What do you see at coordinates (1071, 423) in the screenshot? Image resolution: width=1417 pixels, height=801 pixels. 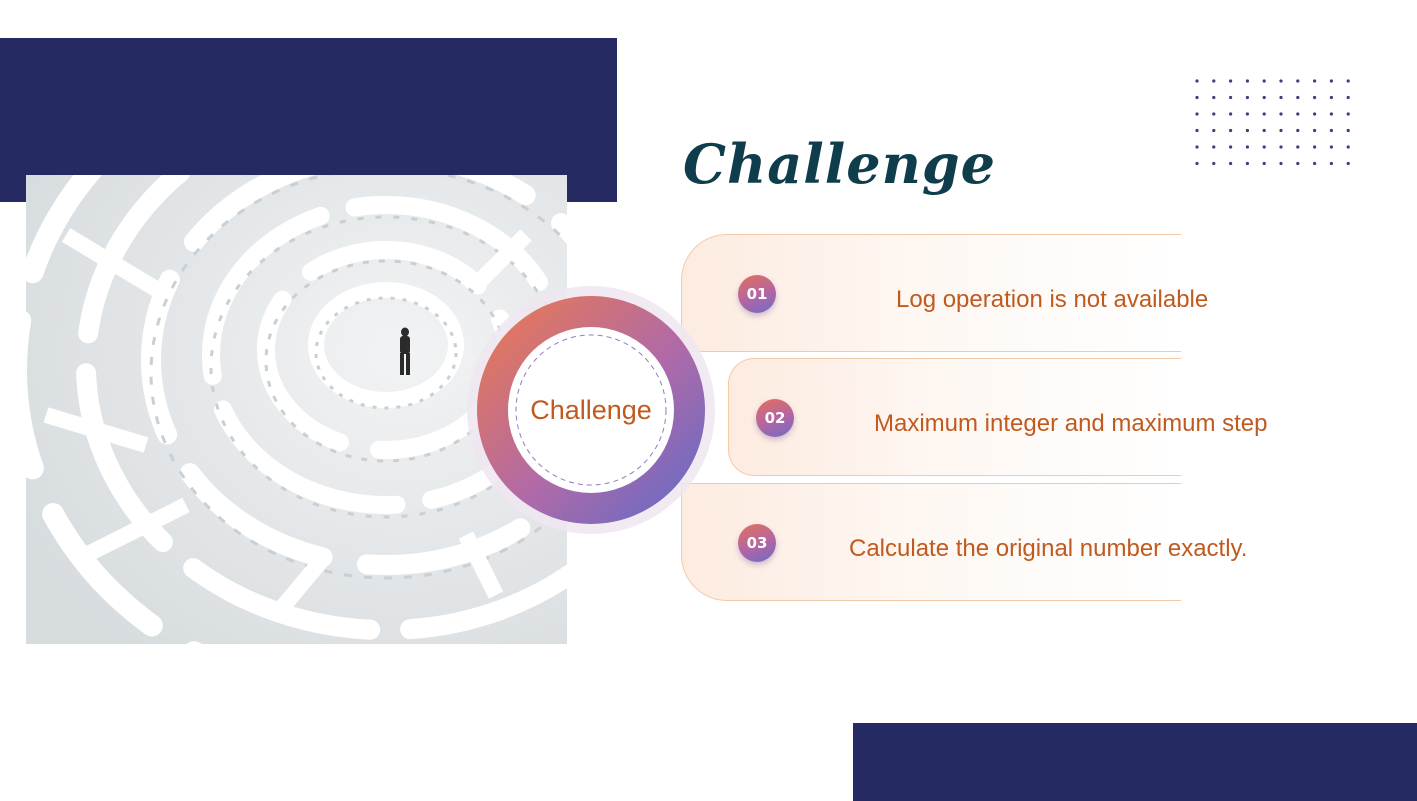 I see `challenge-text-2: Maximum integer and maximum step` at bounding box center [1071, 423].